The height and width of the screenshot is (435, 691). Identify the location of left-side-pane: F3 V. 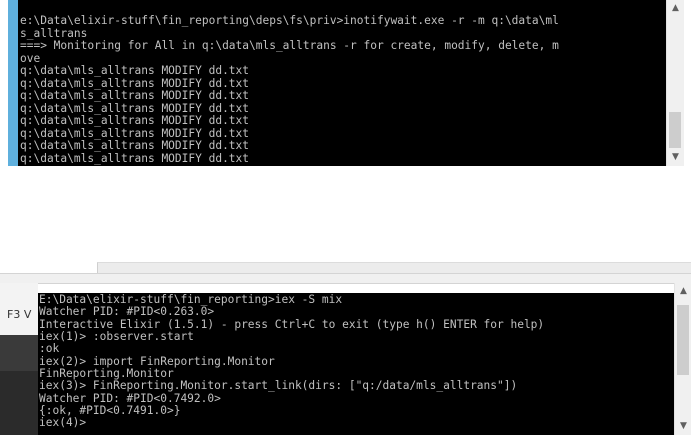
(19, 359).